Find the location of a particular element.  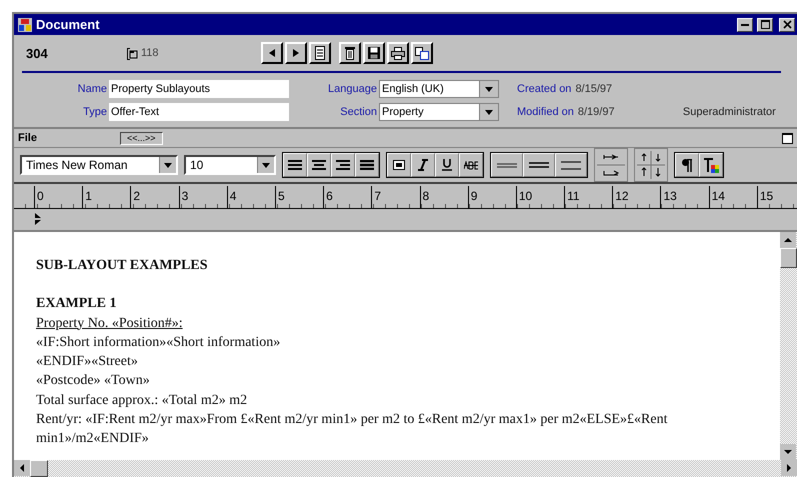

type-field: Offer-Text is located at coordinates (199, 112).